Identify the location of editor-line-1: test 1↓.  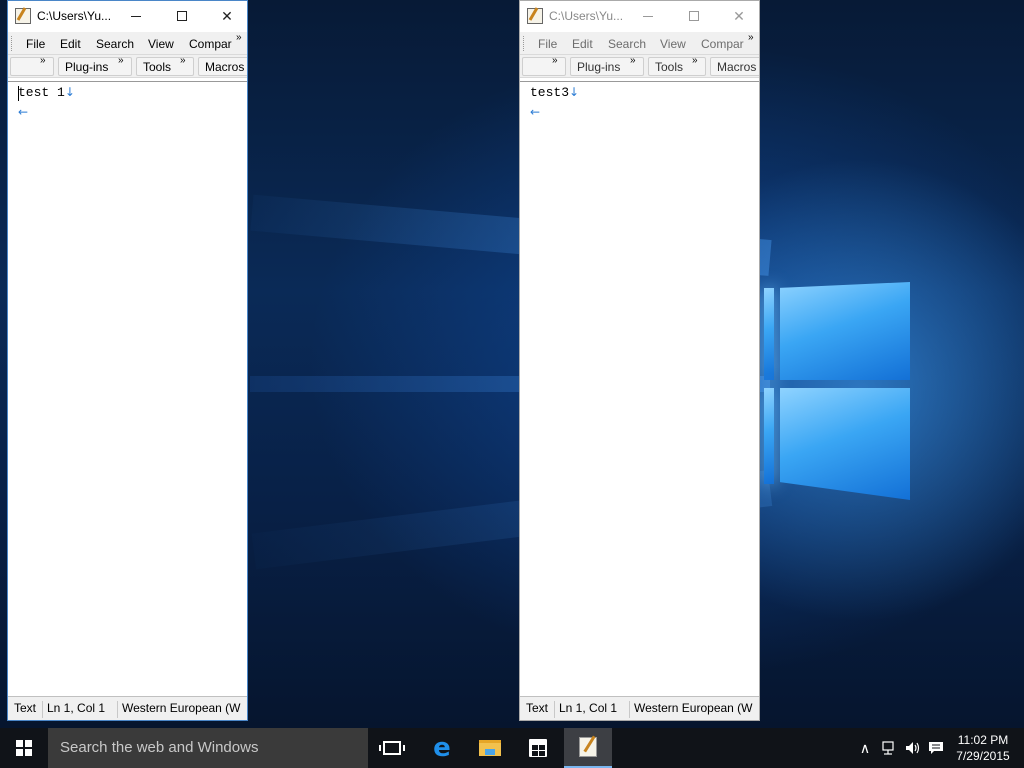
(46, 92).